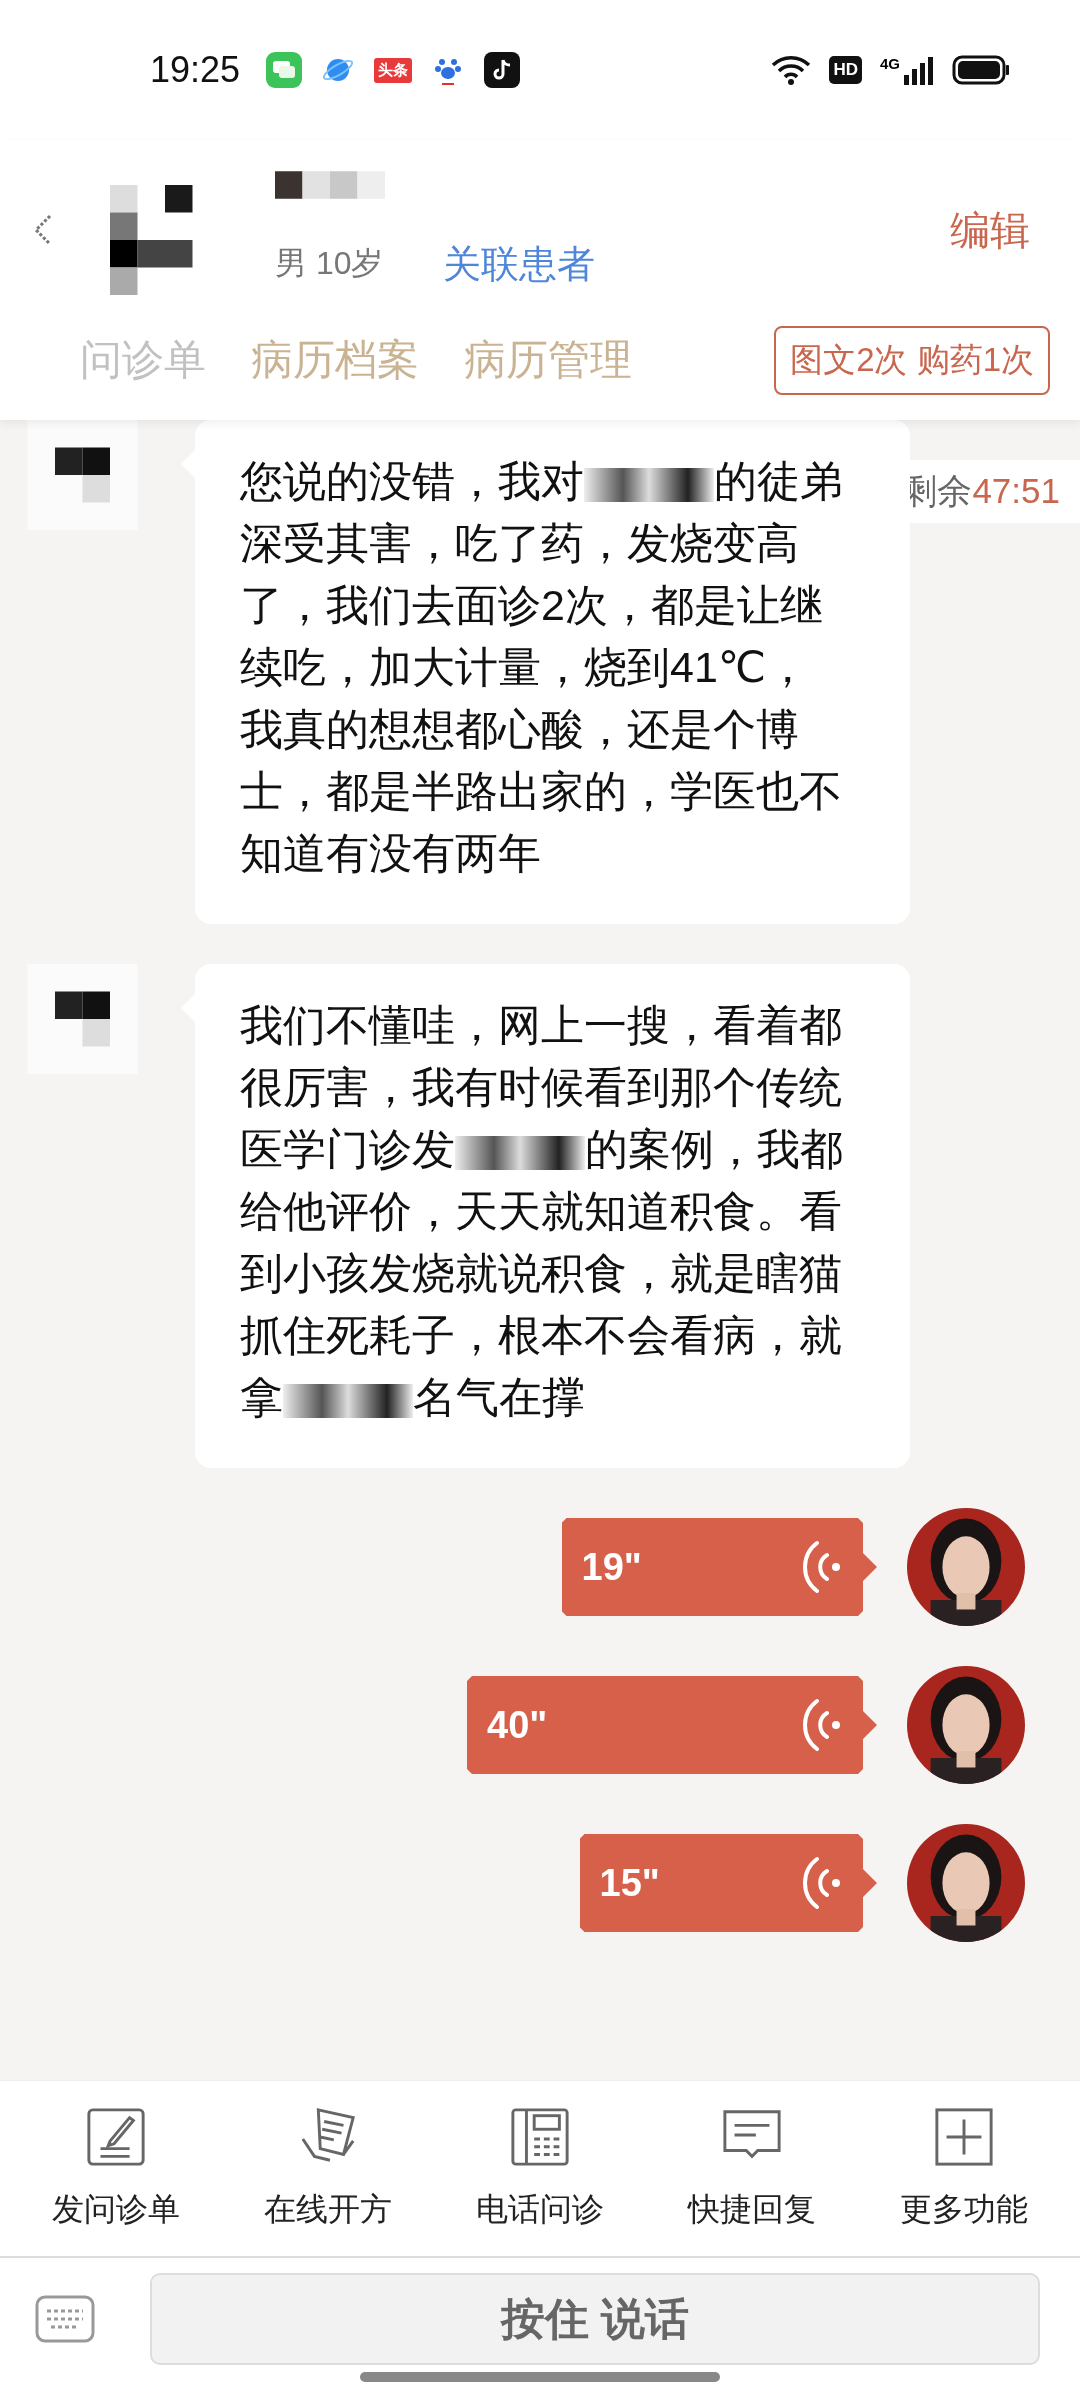 This screenshot has height=2400, width=1080. I want to click on link-patient-link: 关联患者, so click(519, 264).